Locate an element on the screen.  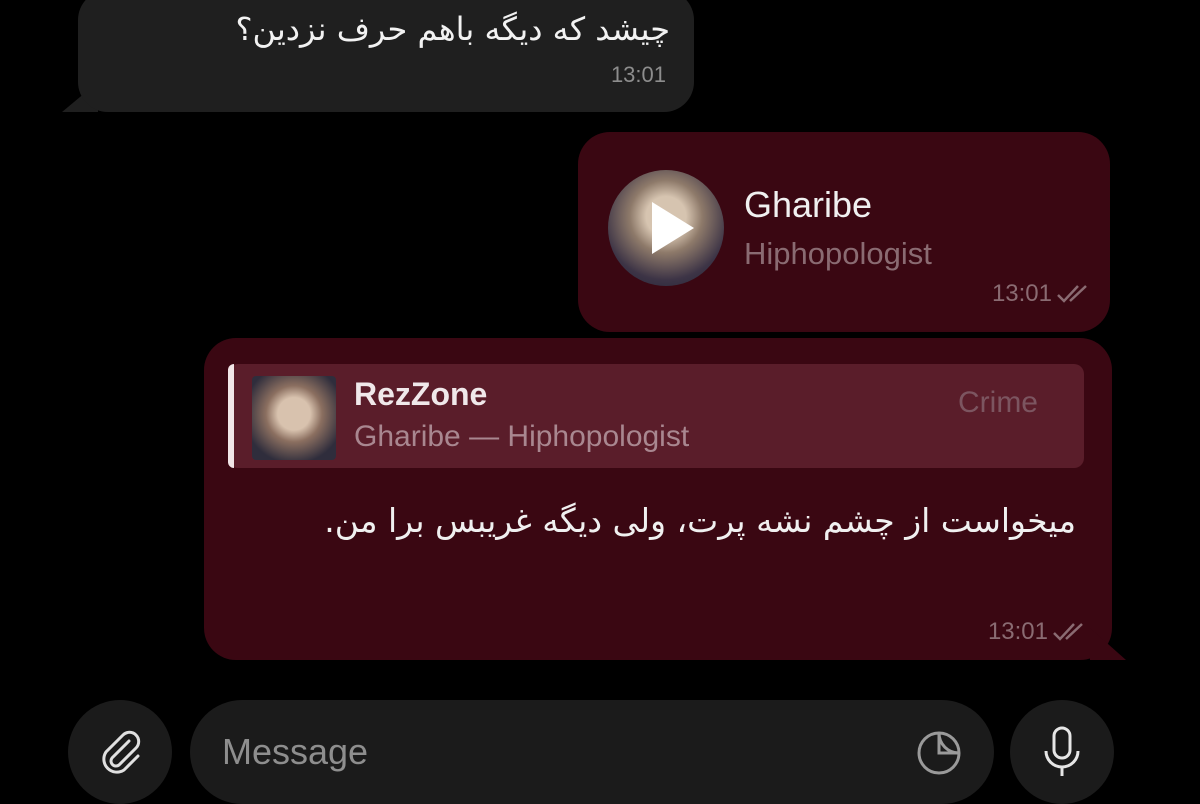
play-icon is located at coordinates (673, 228).